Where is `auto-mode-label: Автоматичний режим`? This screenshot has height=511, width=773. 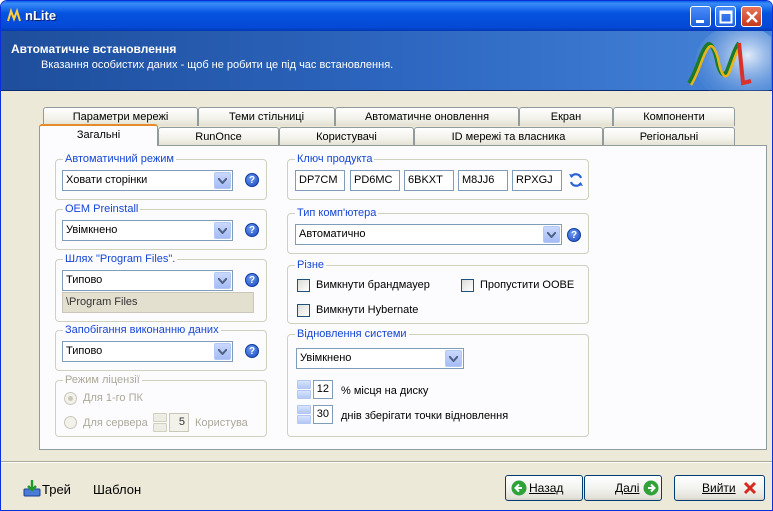
auto-mode-label: Автоматичний режим is located at coordinates (119, 159).